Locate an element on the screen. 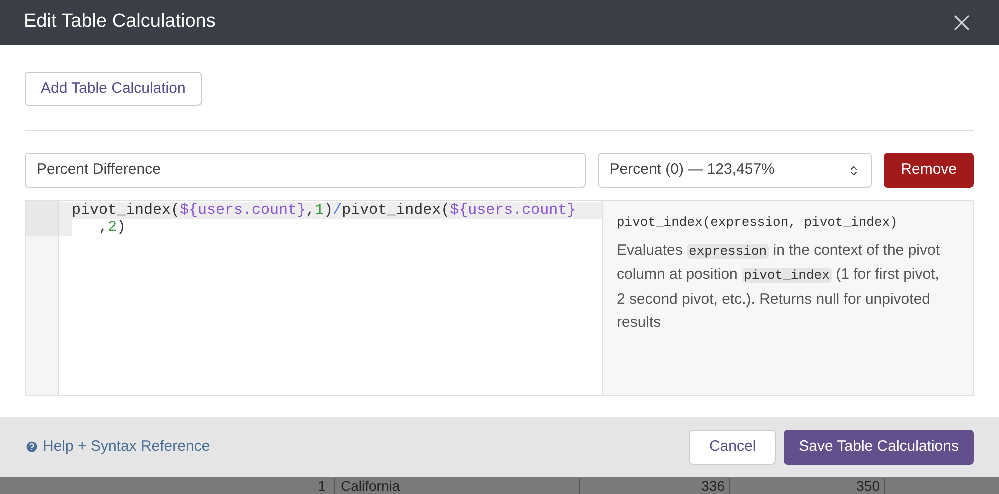 The width and height of the screenshot is (999, 494). cancel-button: Cancel is located at coordinates (732, 447).